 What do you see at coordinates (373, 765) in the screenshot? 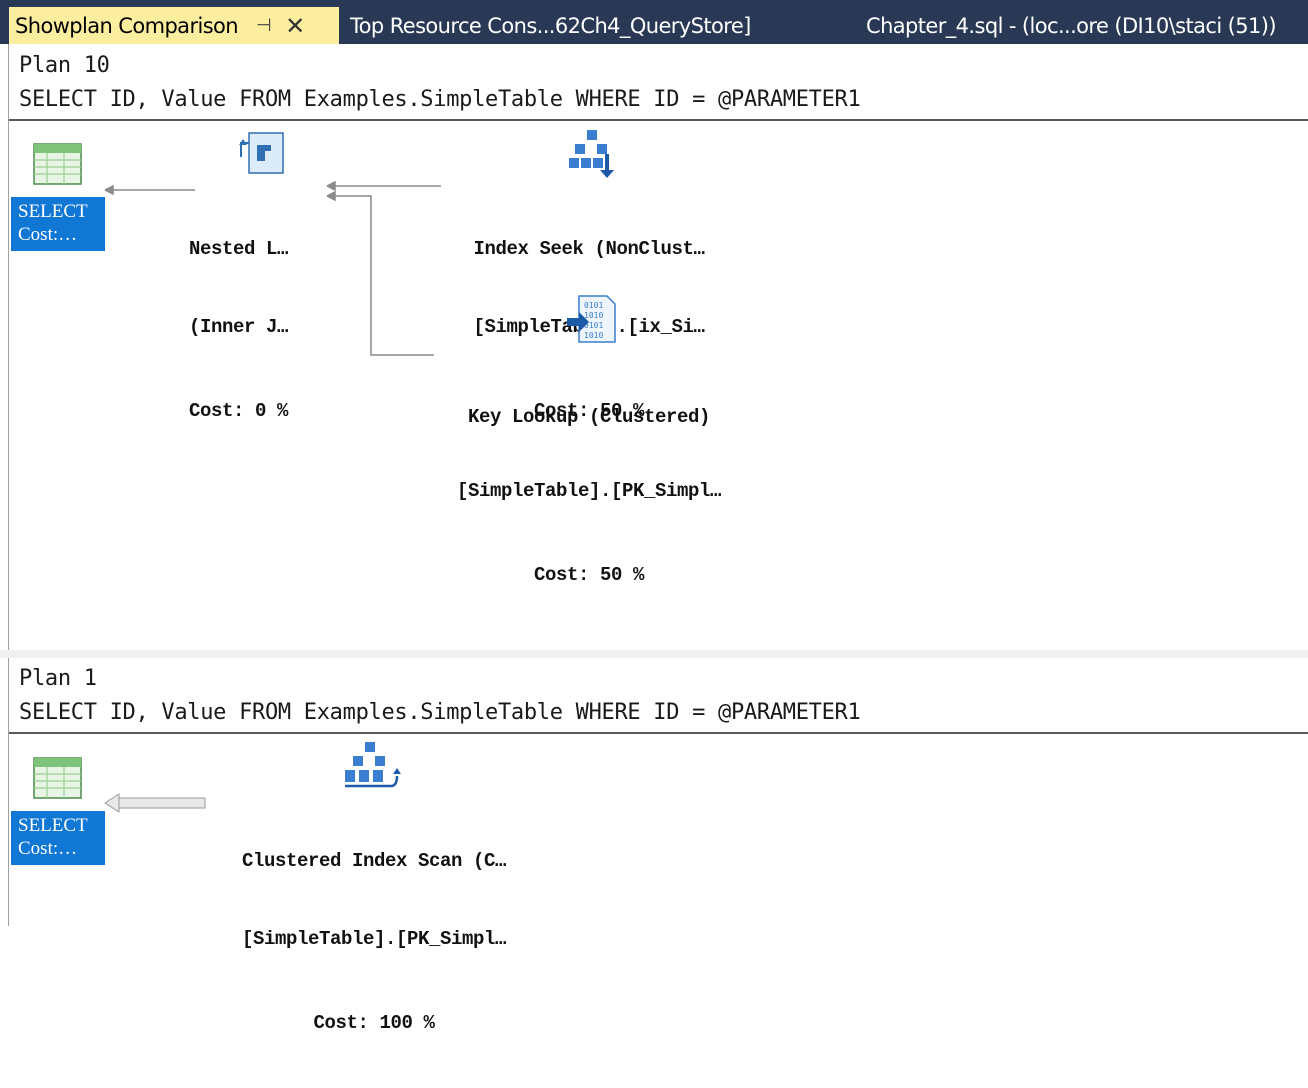
I see `clustered-index-scan-icon` at bounding box center [373, 765].